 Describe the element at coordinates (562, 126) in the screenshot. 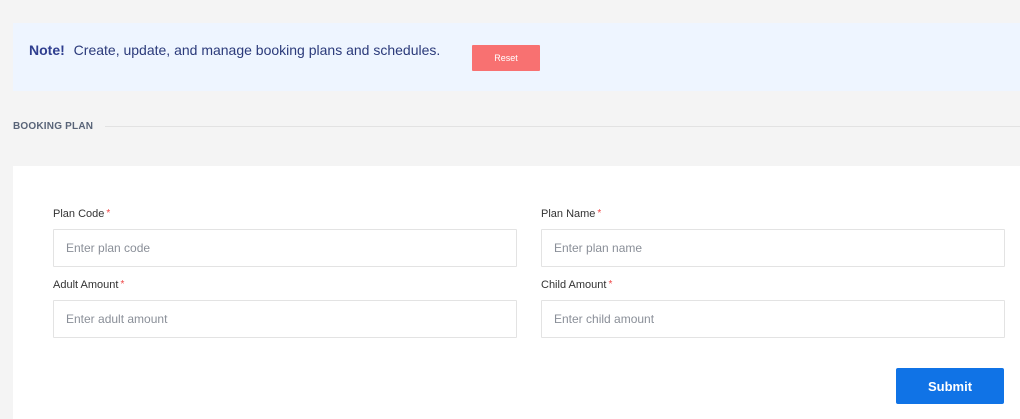

I see `section-divider` at that location.